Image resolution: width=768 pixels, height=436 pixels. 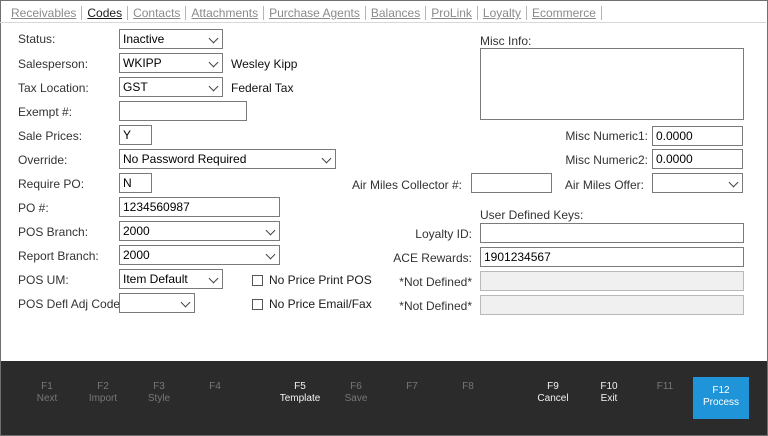 I want to click on pos-defl-adj-label: POS Defl Adj Code:, so click(x=71, y=304).